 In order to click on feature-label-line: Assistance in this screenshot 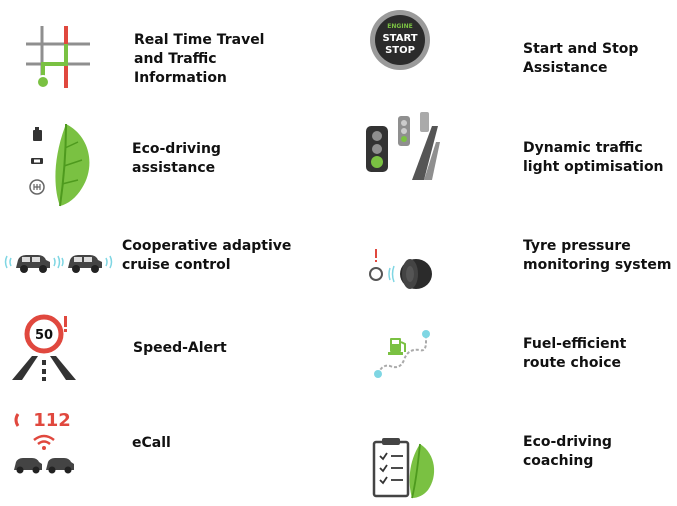, I will do `click(565, 68)`.